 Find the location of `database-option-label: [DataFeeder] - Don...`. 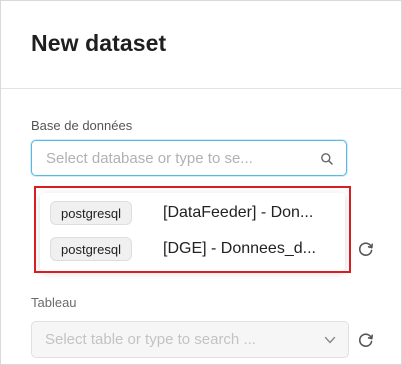

database-option-label: [DataFeeder] - Don... is located at coordinates (238, 212).